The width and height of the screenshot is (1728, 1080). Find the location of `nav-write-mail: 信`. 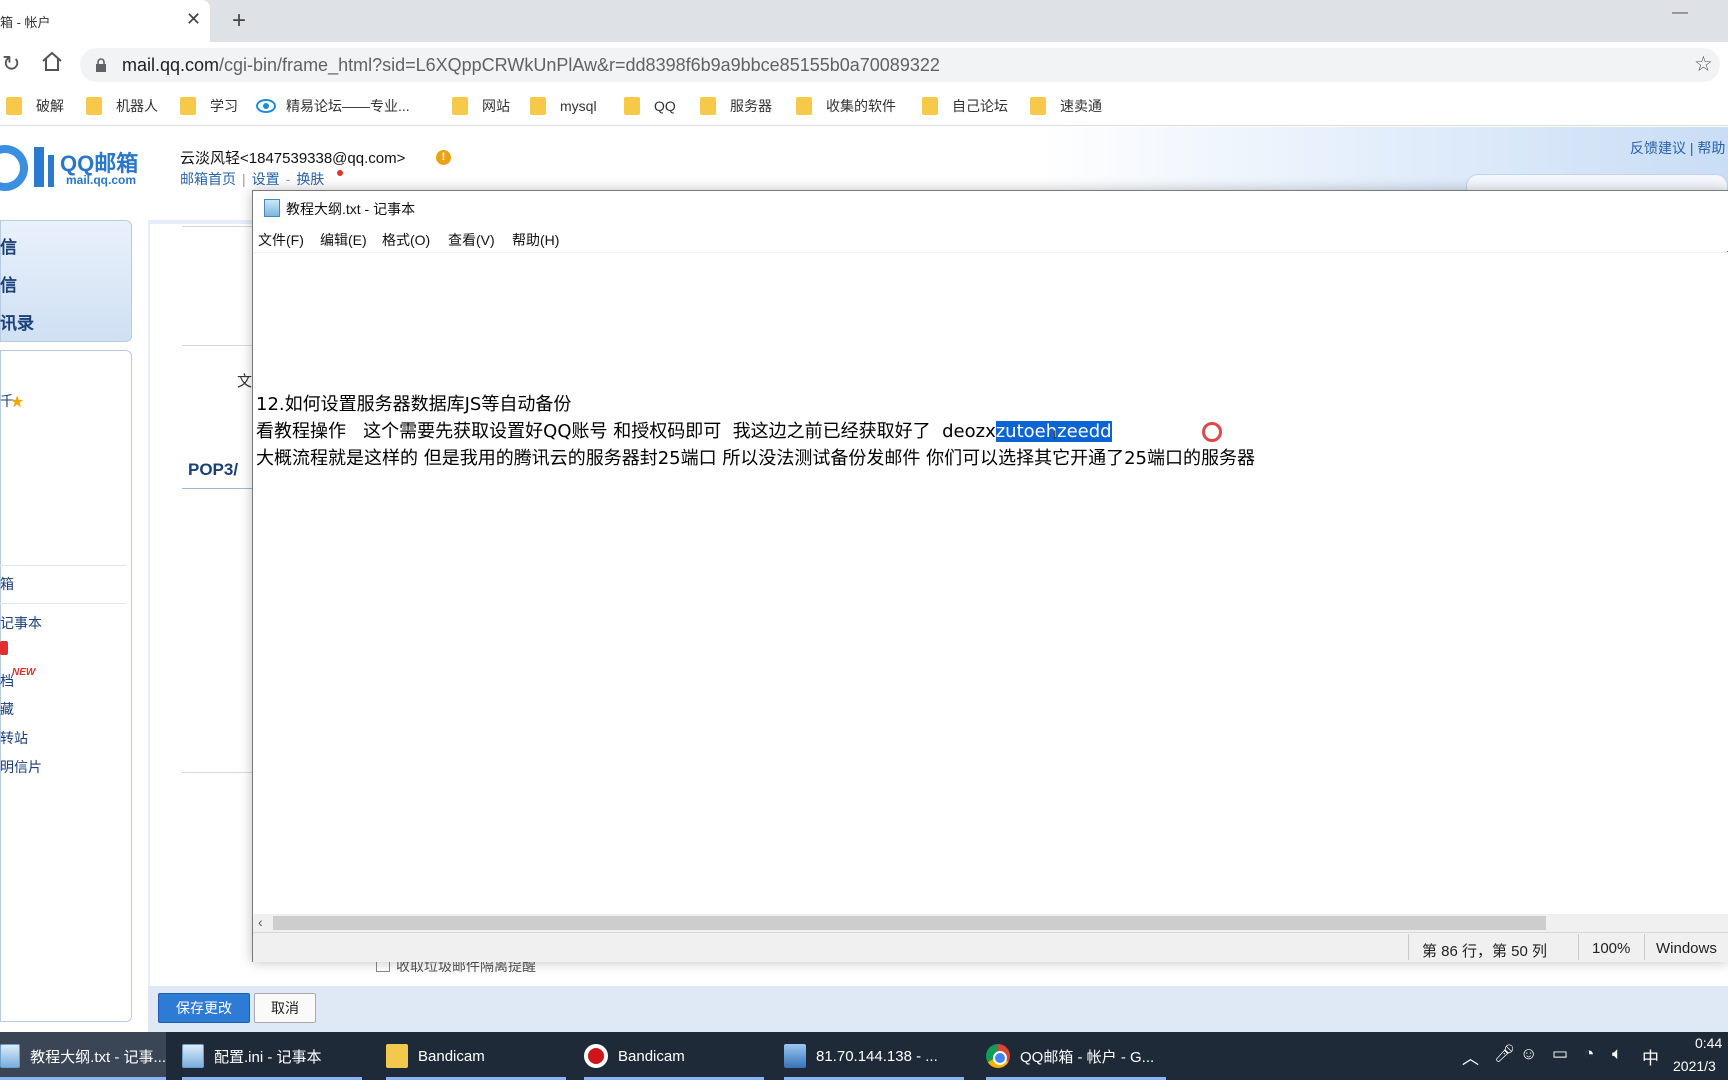

nav-write-mail: 信 is located at coordinates (8, 245).